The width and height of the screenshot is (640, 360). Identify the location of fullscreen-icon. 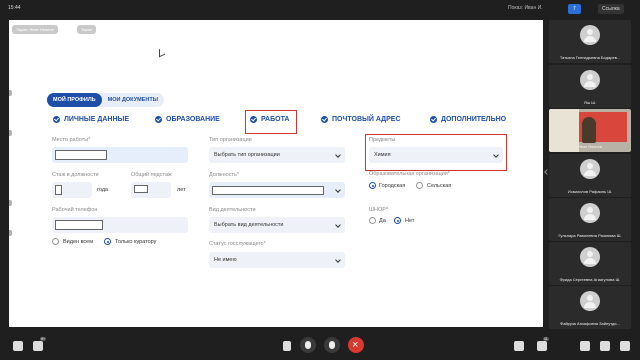
(625, 346).